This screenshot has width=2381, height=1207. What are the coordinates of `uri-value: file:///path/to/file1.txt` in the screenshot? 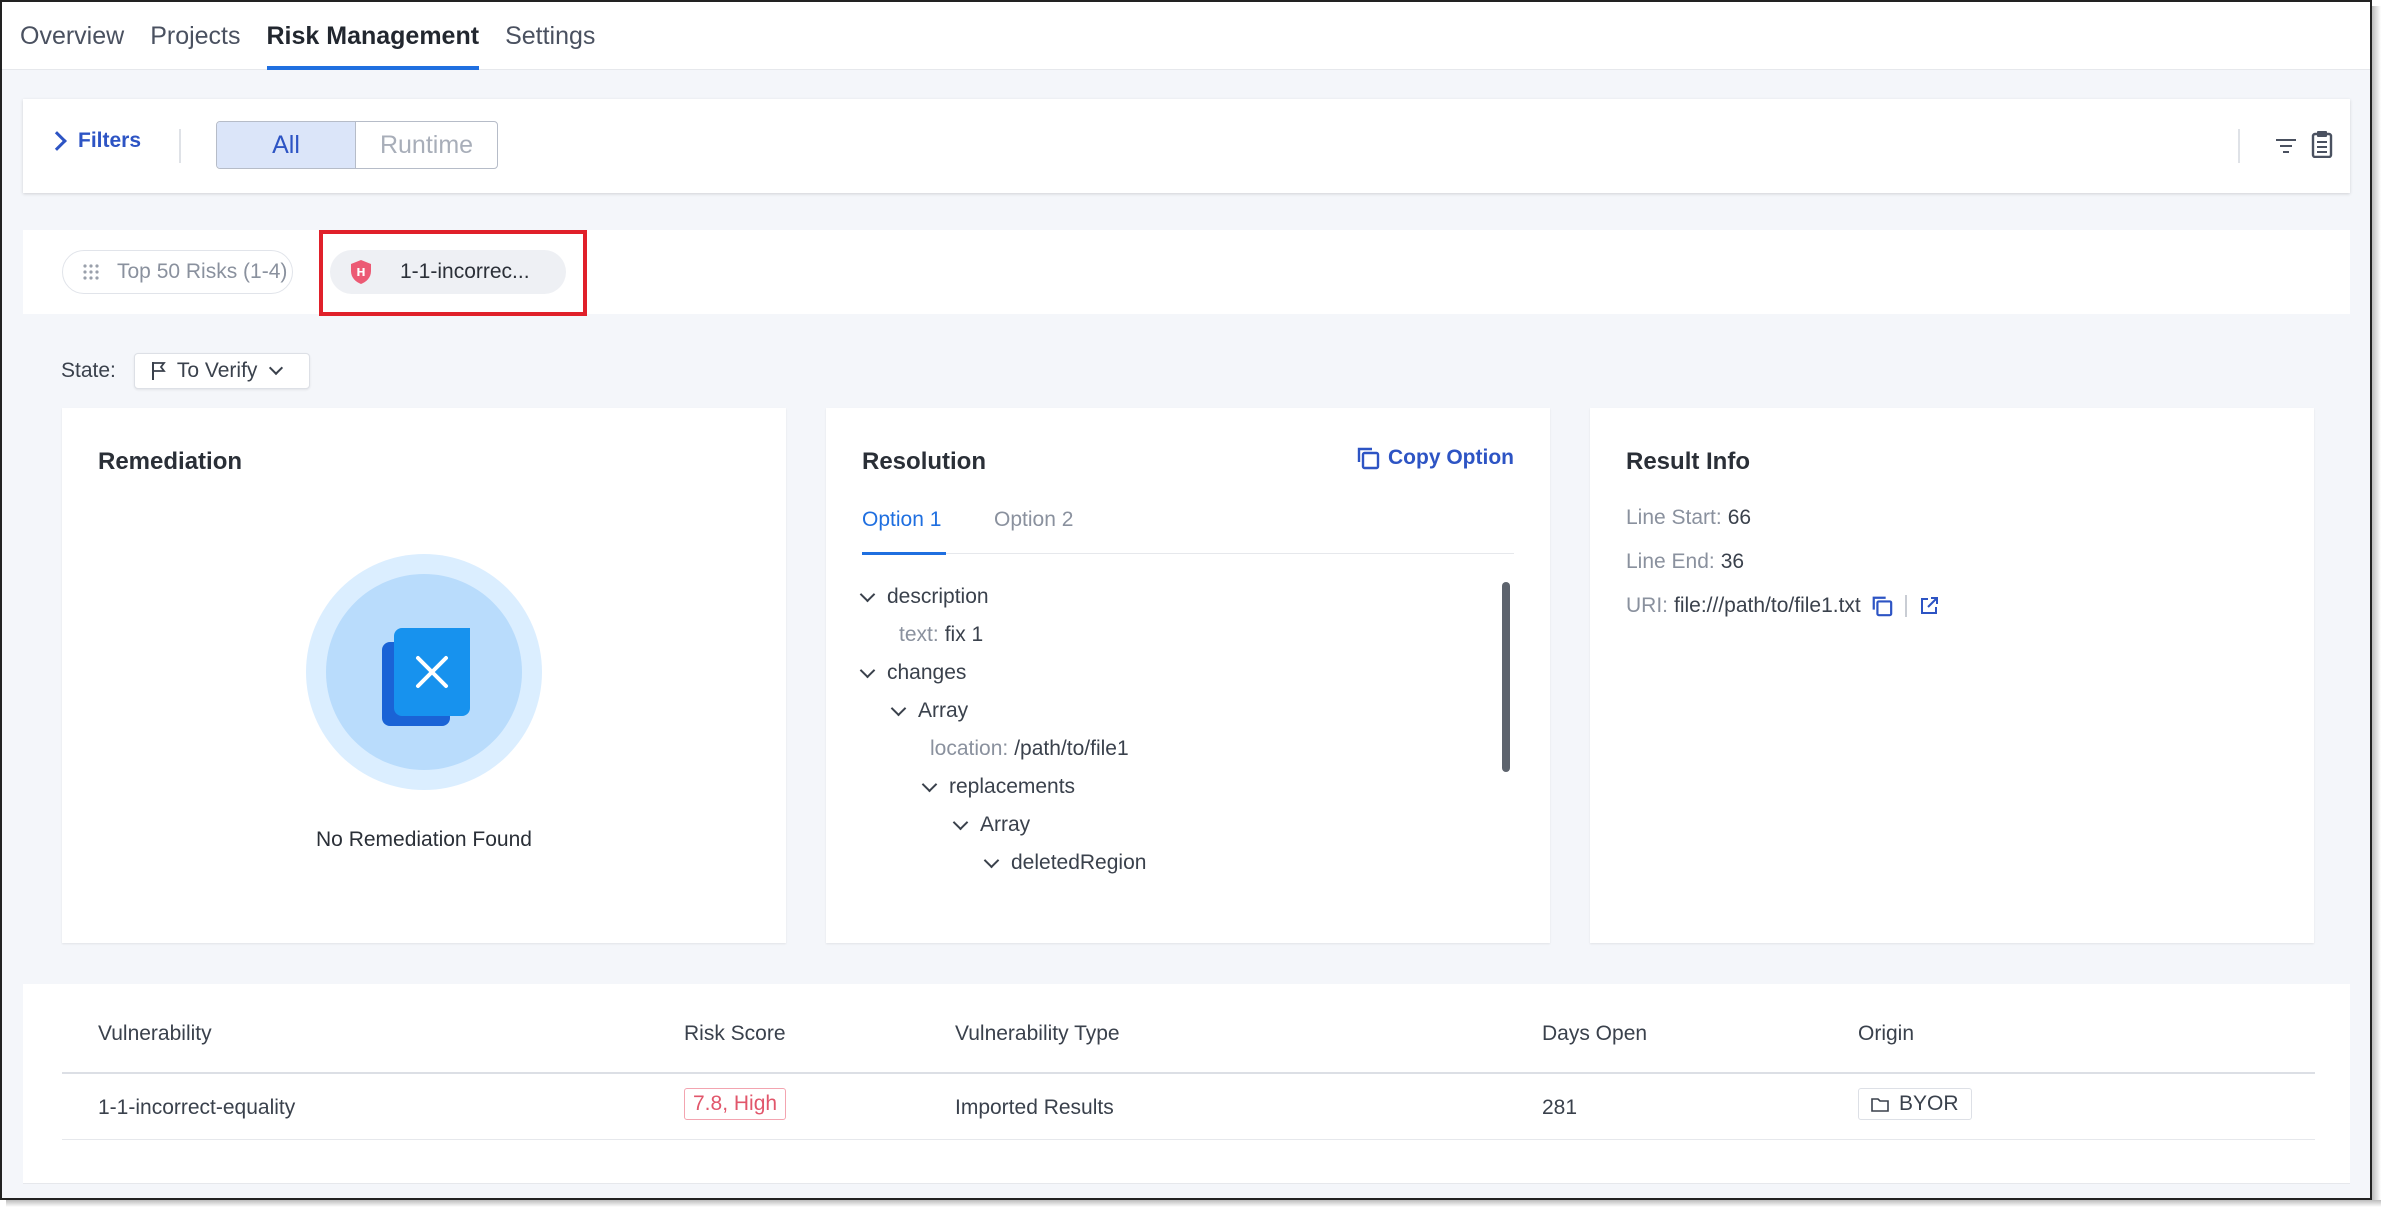 It's located at (1767, 605).